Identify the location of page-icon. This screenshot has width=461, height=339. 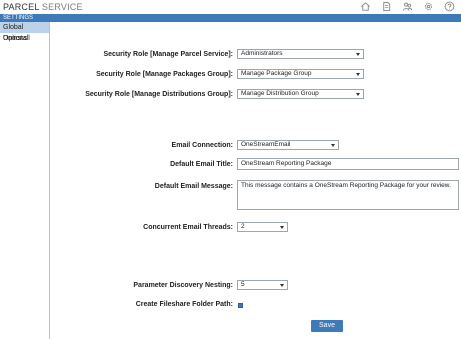
(386, 6).